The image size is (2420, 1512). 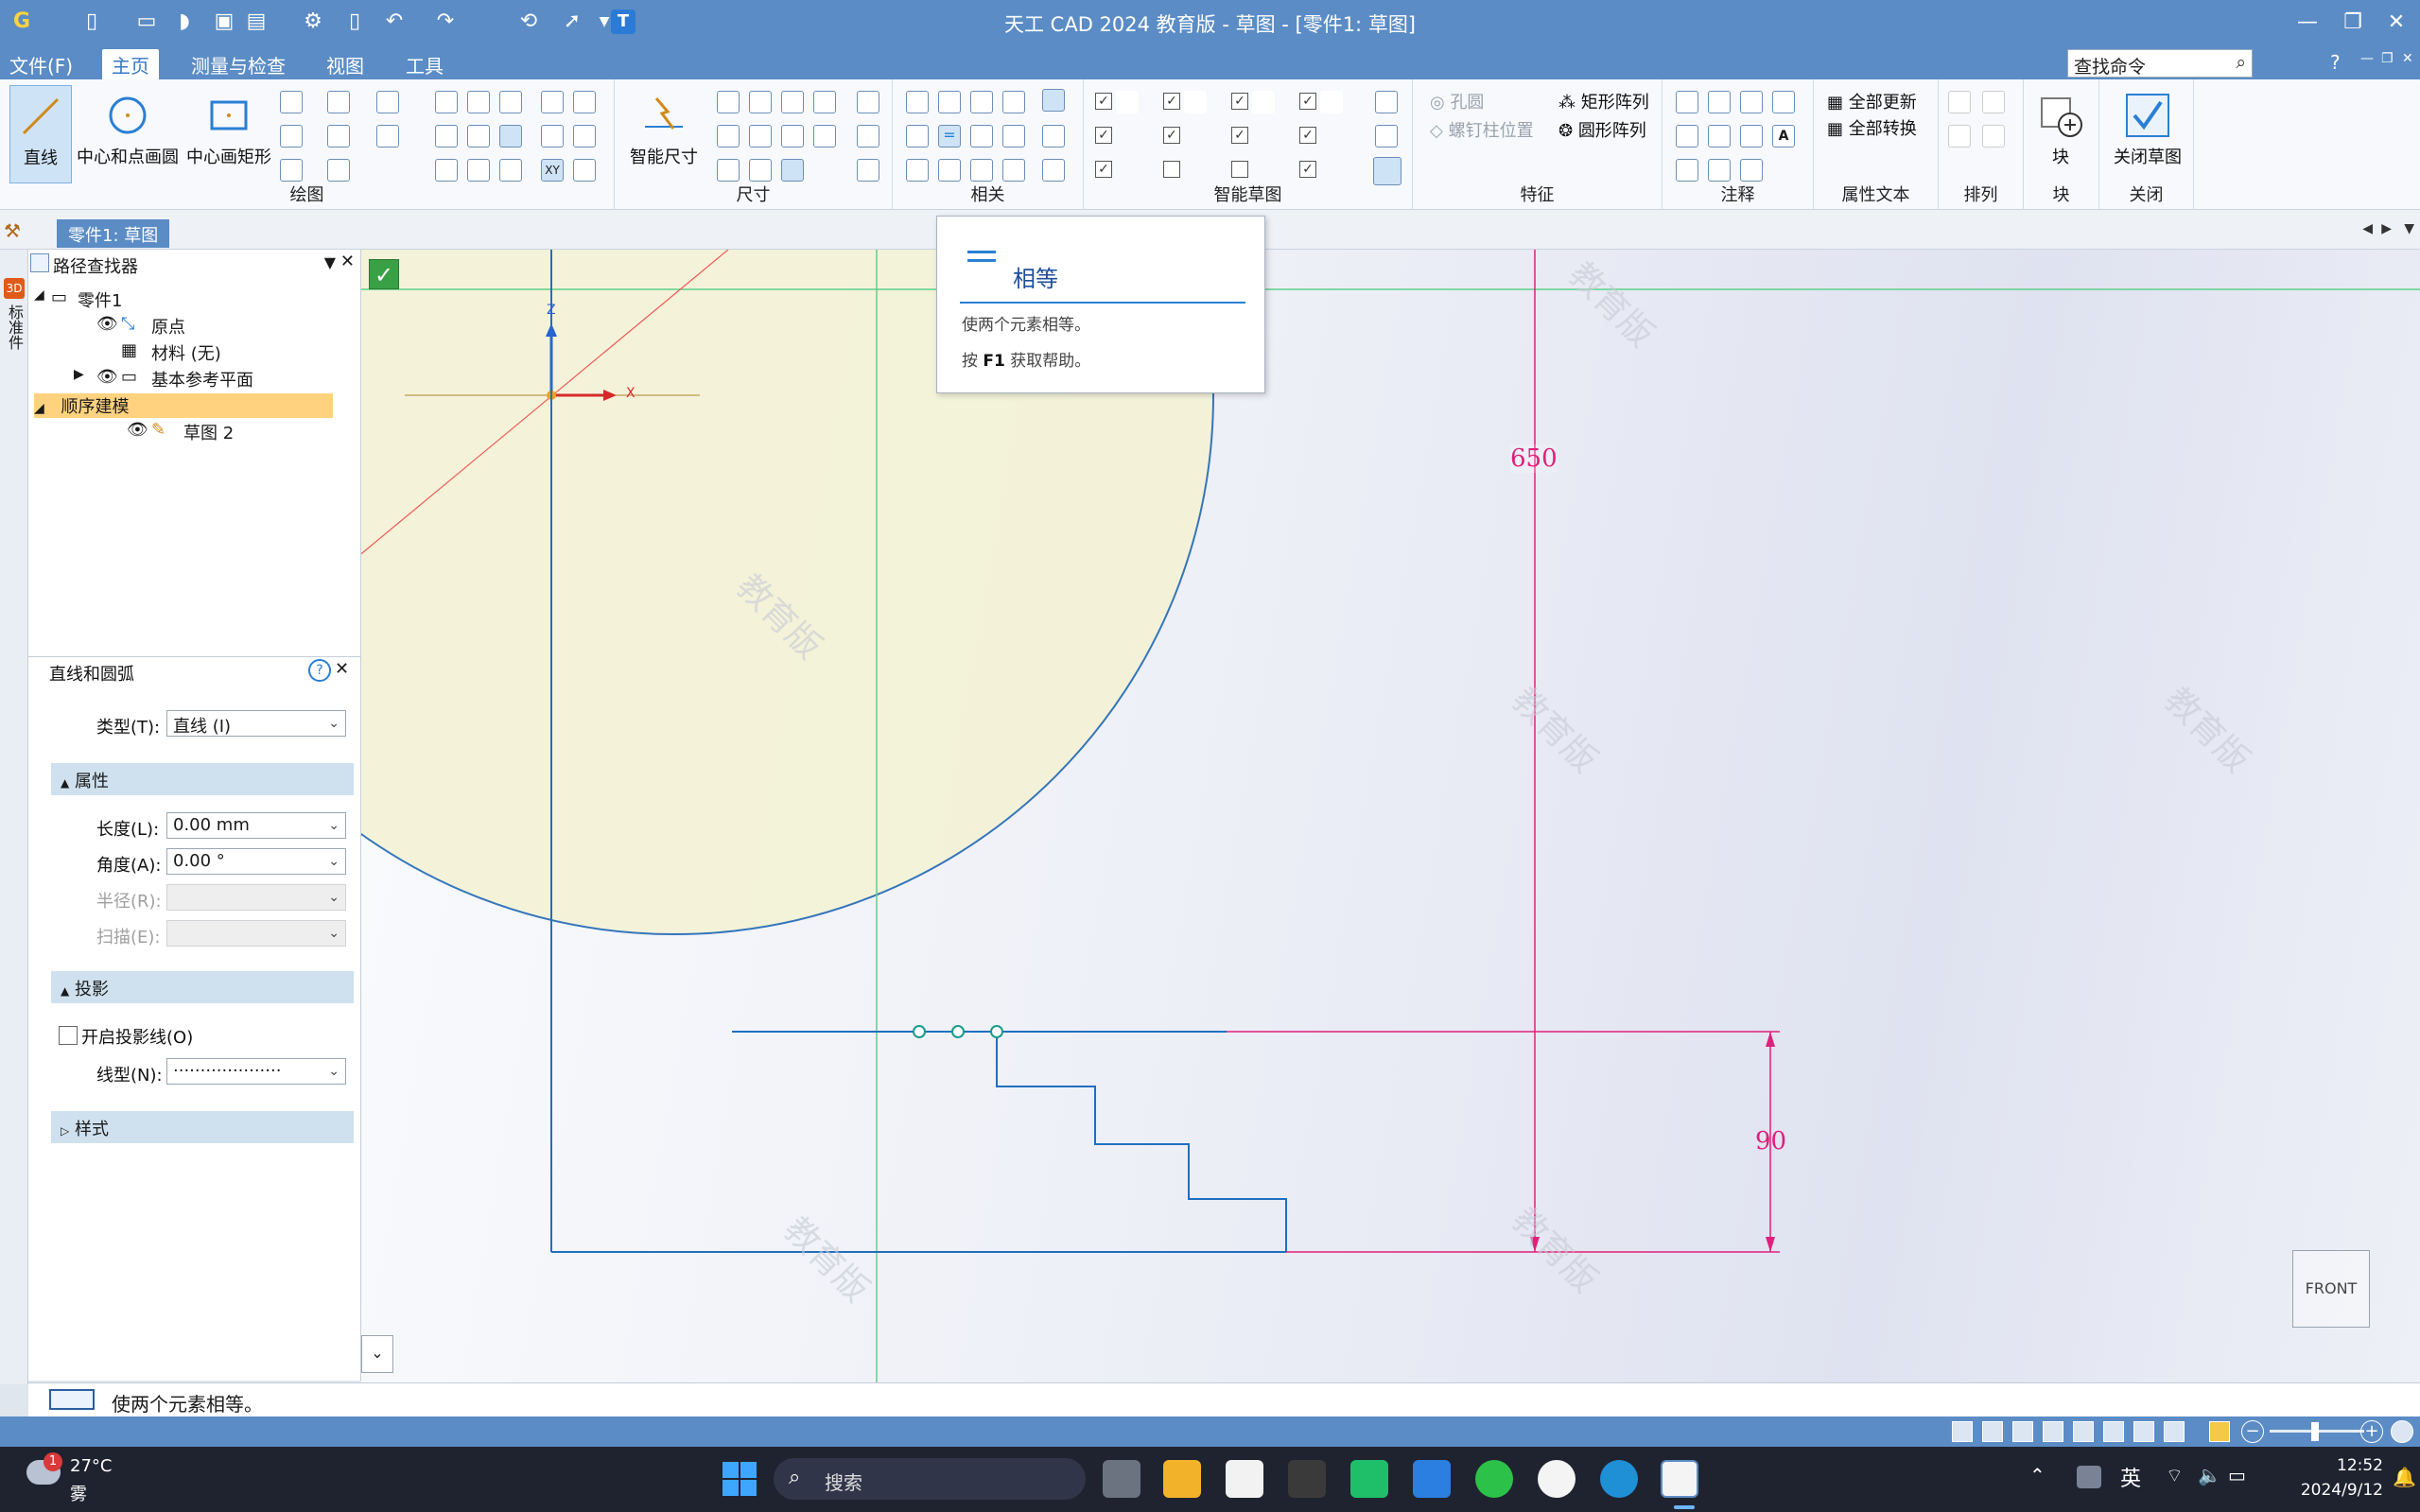 What do you see at coordinates (79, 375) in the screenshot?
I see `tree-collapse-icon: ▶` at bounding box center [79, 375].